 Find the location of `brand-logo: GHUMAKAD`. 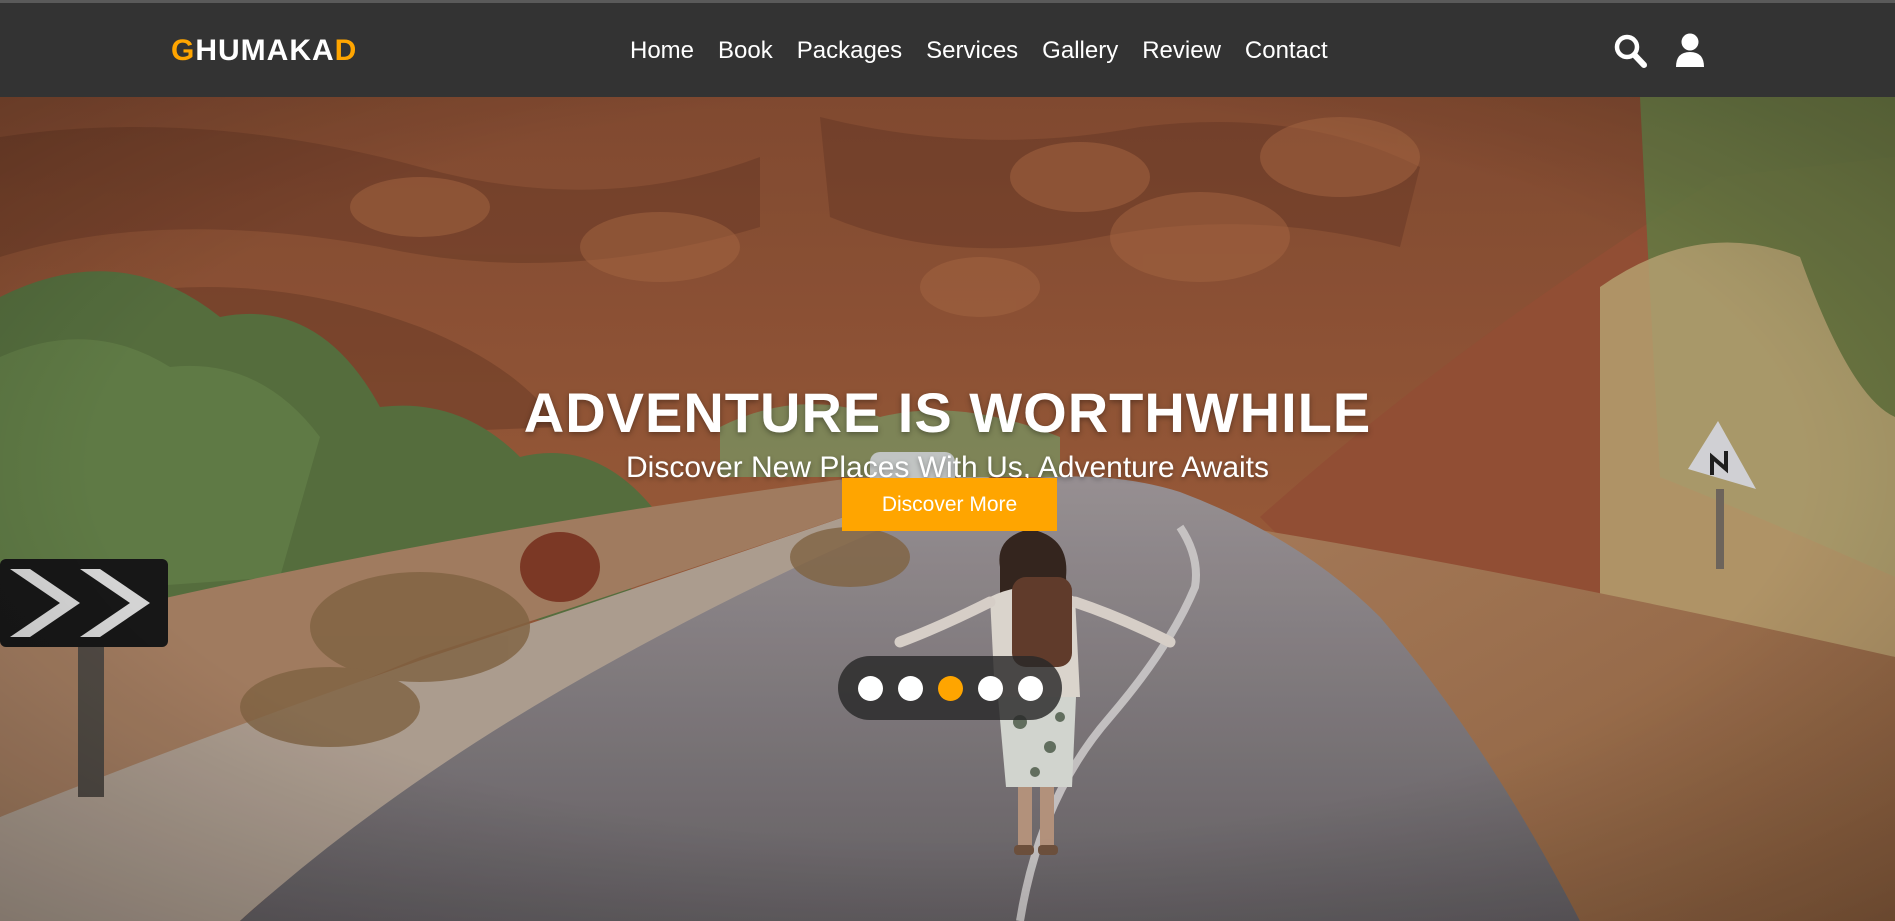

brand-logo: GHUMAKAD is located at coordinates (264, 51).